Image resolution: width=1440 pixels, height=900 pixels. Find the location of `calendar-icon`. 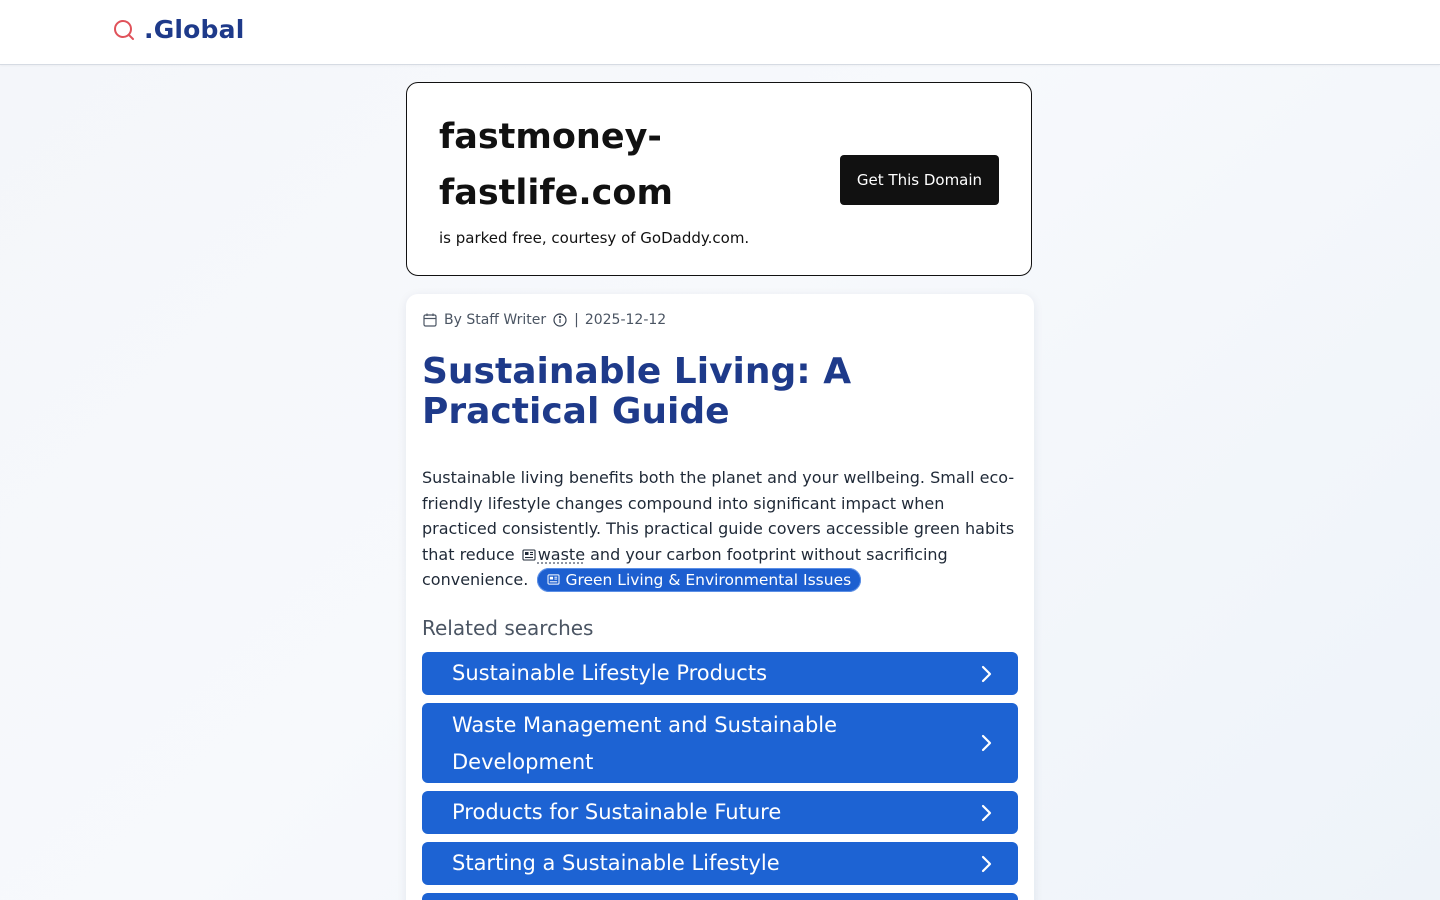

calendar-icon is located at coordinates (430, 320).